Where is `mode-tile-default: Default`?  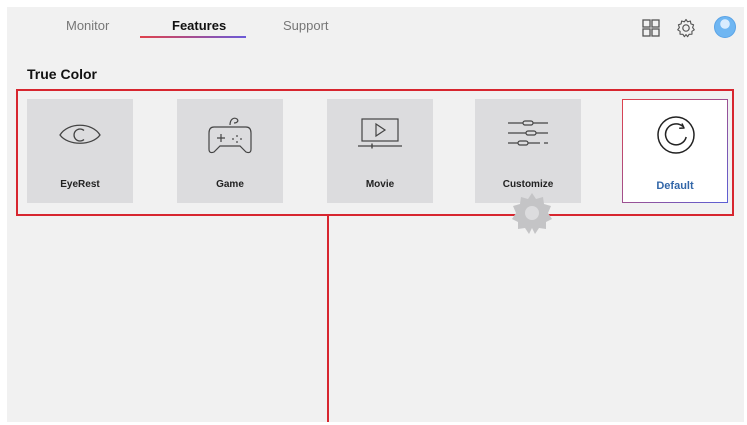 mode-tile-default: Default is located at coordinates (675, 151).